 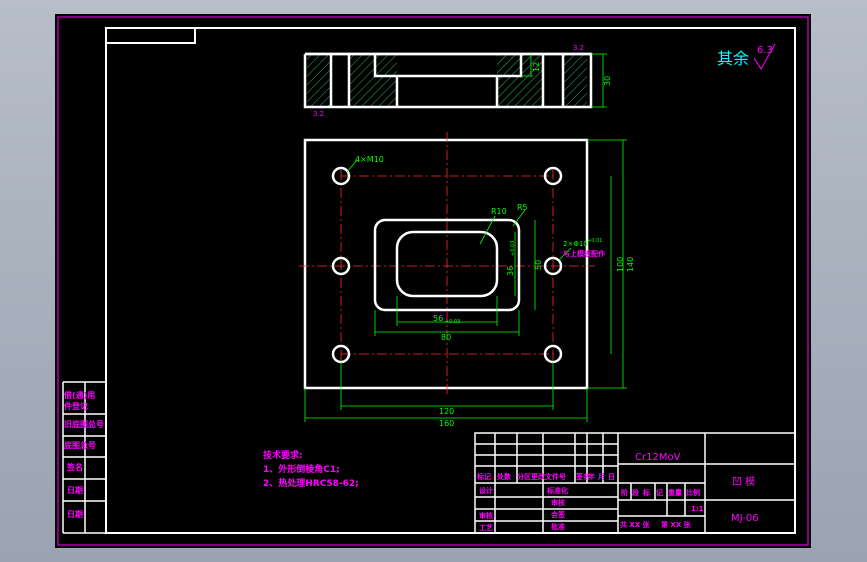 I want to click on tech-item-2: 2、热处理HRC58-62;, so click(x=311, y=483).